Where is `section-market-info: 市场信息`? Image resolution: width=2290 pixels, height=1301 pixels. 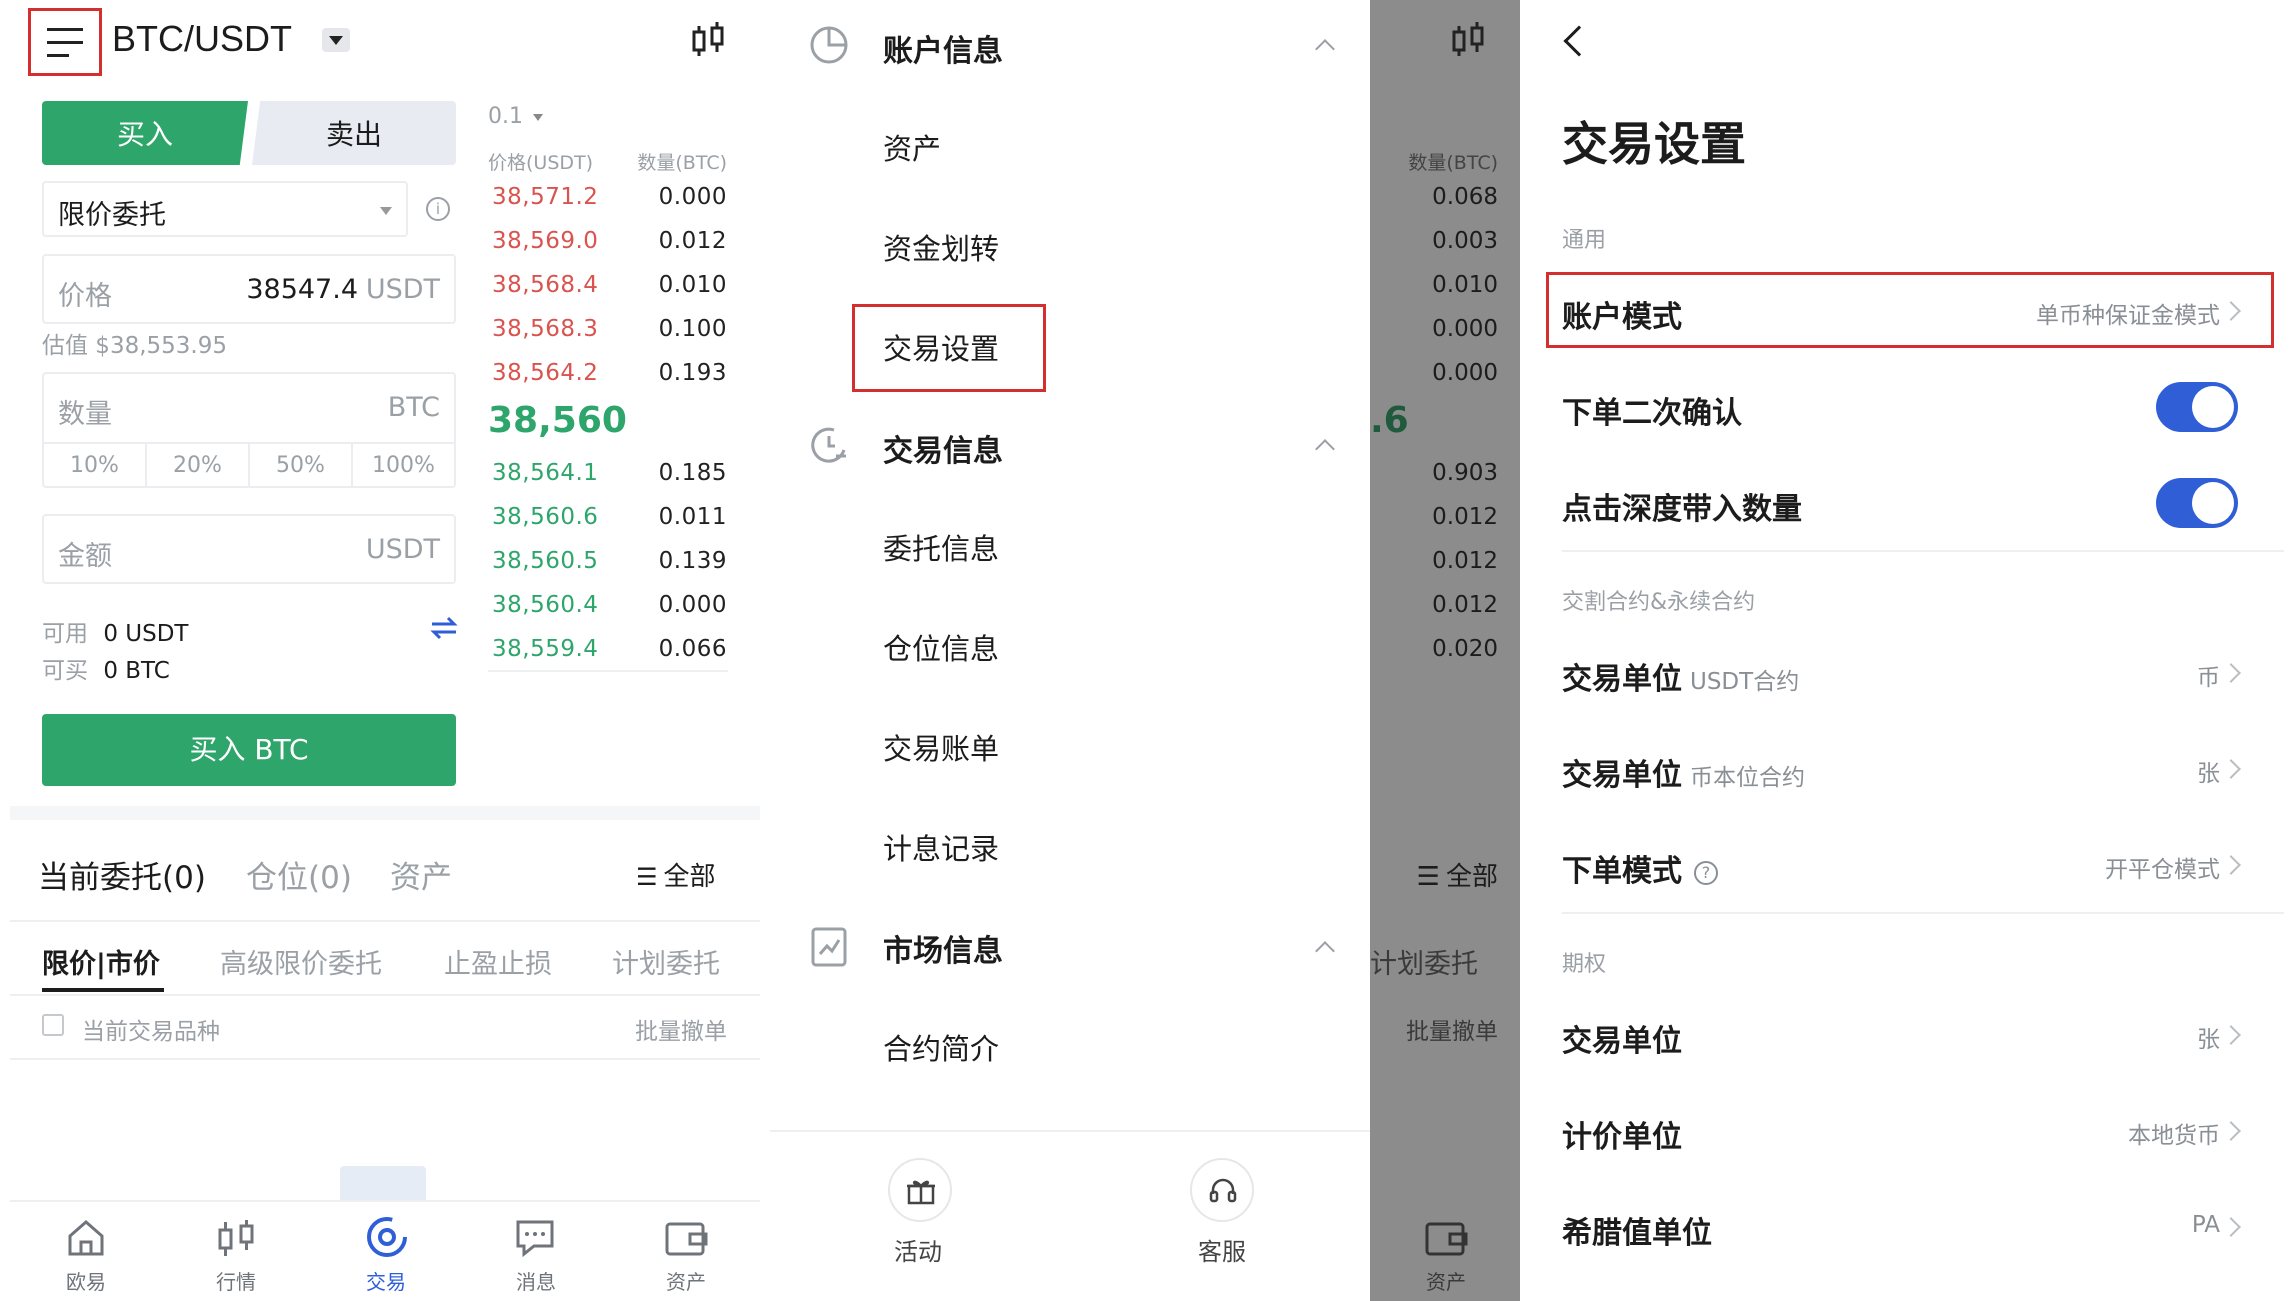
section-market-info: 市场信息 is located at coordinates (943, 948).